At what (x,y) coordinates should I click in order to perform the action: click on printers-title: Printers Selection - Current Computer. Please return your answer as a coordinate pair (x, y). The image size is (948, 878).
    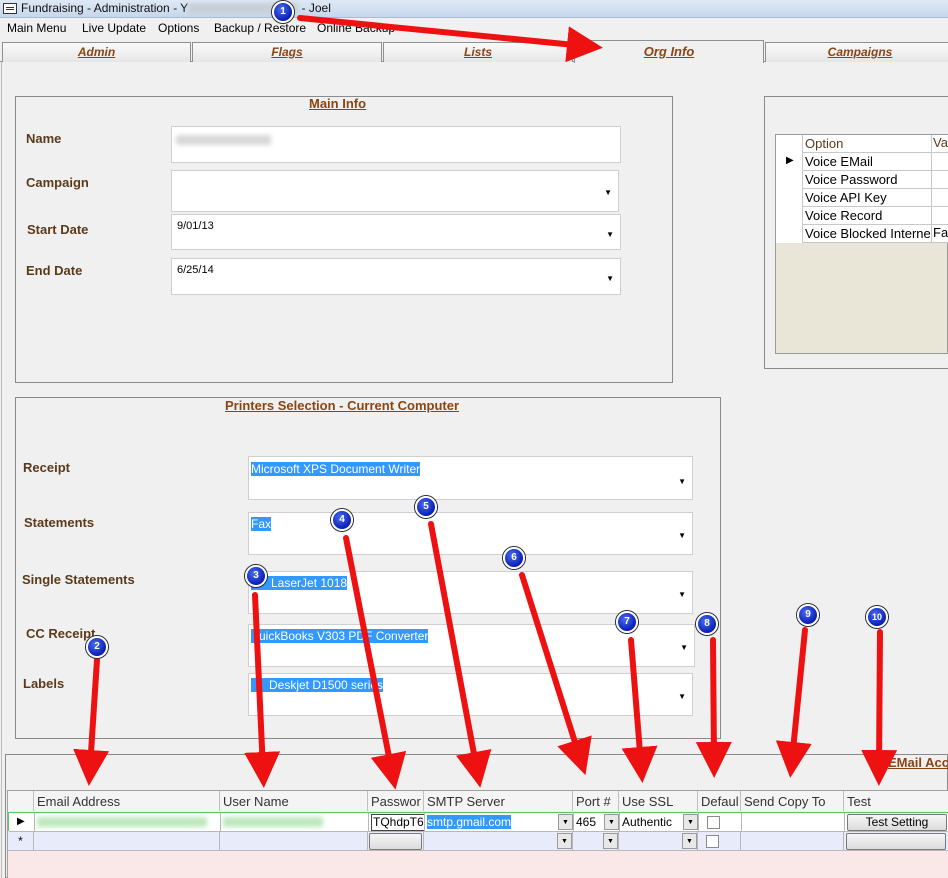
    Looking at the image, I should click on (342, 405).